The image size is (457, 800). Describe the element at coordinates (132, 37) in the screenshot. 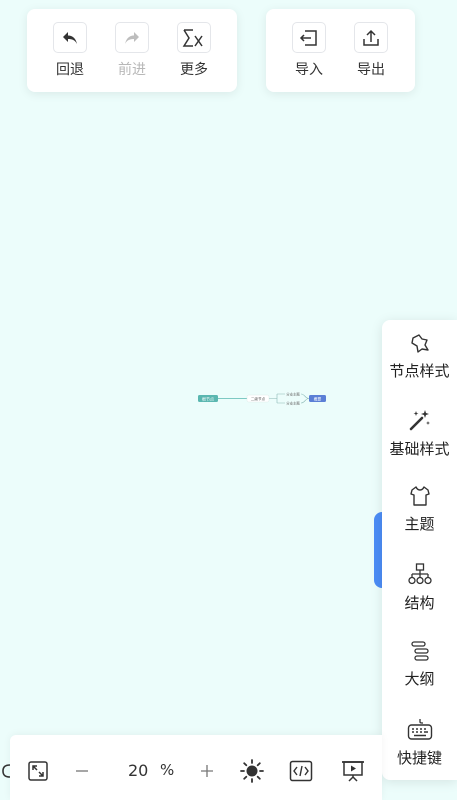

I see `redo-icon` at that location.